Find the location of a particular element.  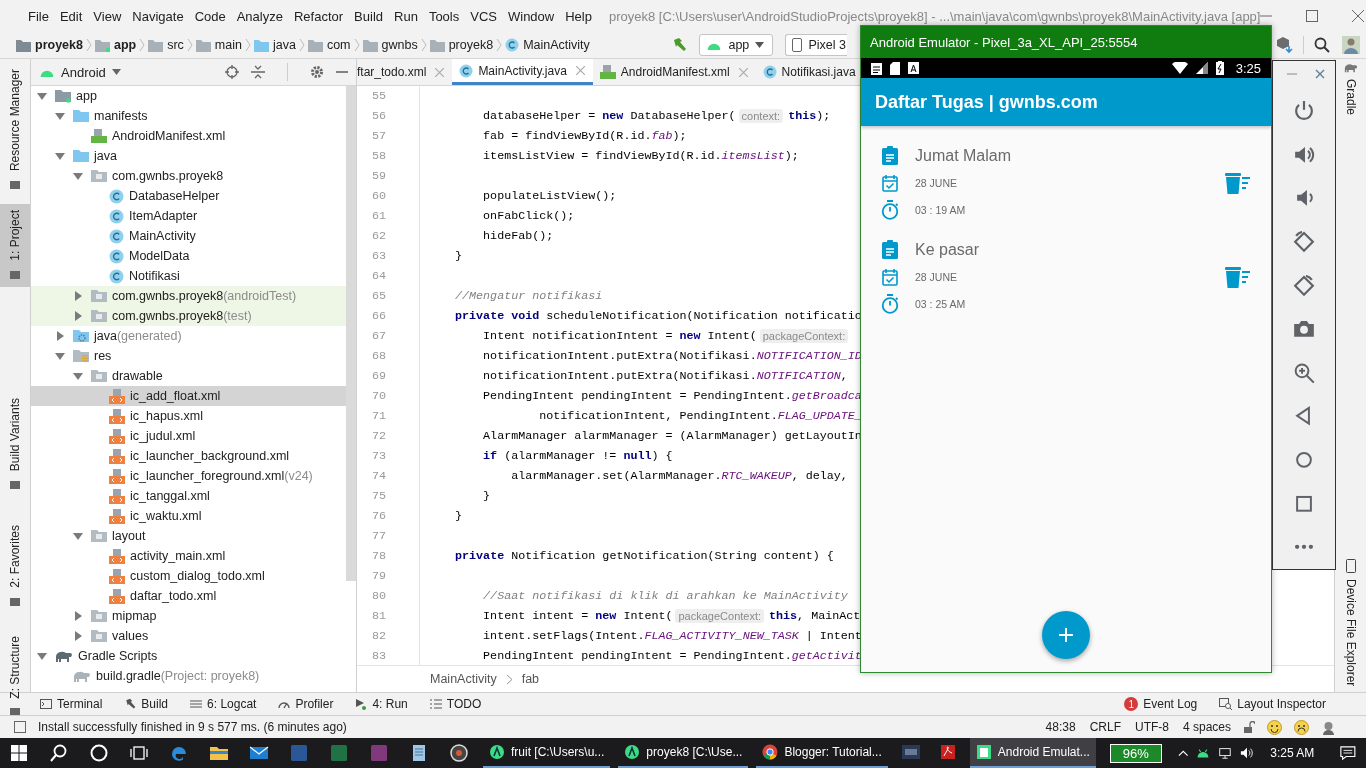

document-icon is located at coordinates (299, 753).